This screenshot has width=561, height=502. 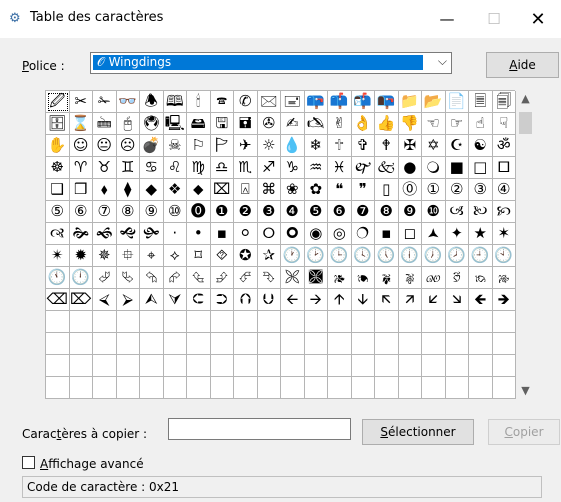 What do you see at coordinates (222, 256) in the screenshot?
I see `character-cell: ⯑` at bounding box center [222, 256].